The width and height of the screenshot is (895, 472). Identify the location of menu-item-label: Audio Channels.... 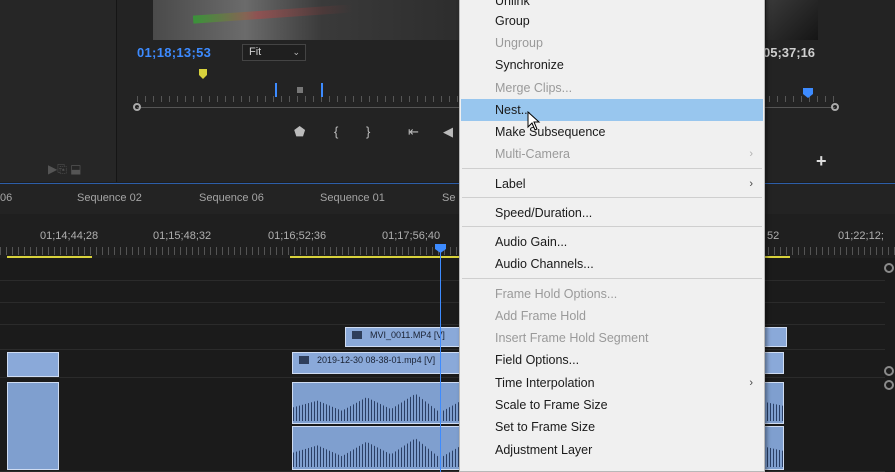
(544, 264).